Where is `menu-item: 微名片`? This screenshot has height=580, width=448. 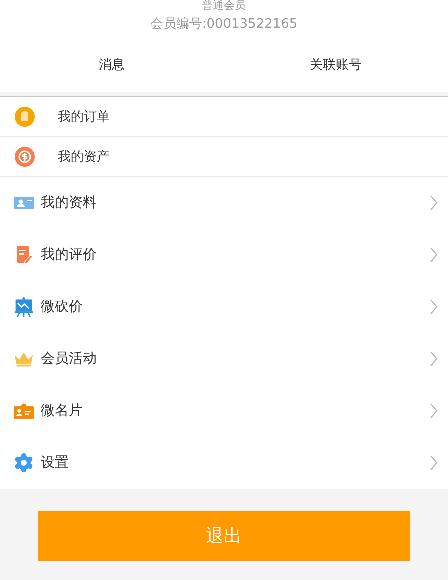
menu-item: 微名片 is located at coordinates (224, 411).